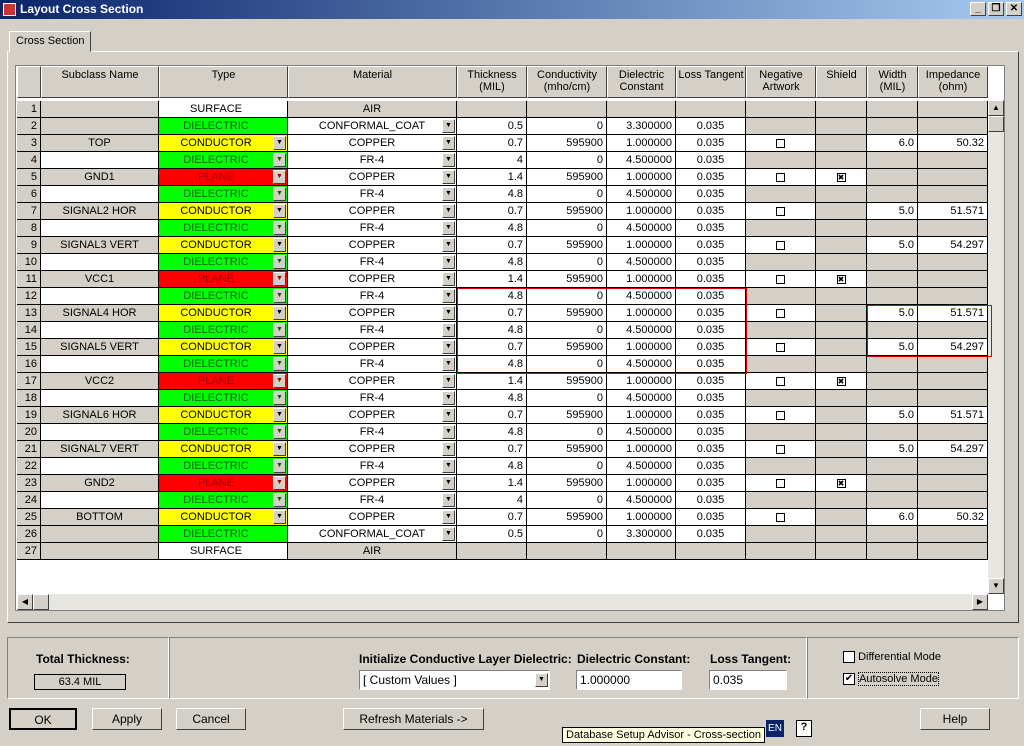 The image size is (1024, 746). Describe the element at coordinates (953, 82) in the screenshot. I see `column-header-impedance: Impedance (ohm)` at that location.